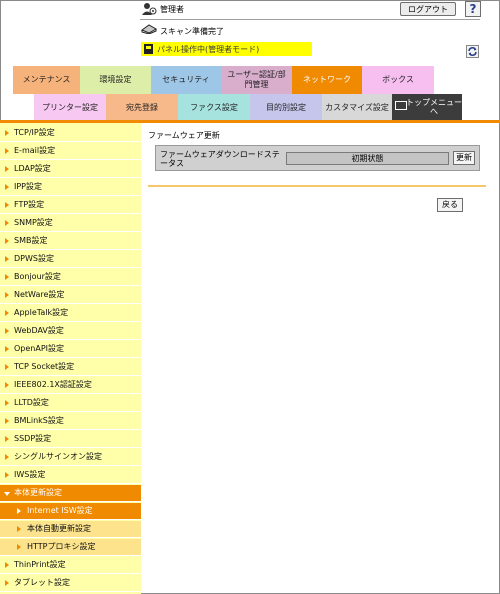 The image size is (500, 594). I want to click on firmware-status-value: 初期状態, so click(367, 158).